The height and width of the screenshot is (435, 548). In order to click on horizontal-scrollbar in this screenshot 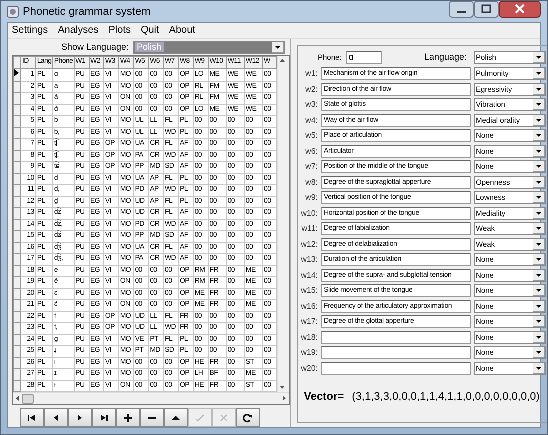, I will do `click(151, 398)`.